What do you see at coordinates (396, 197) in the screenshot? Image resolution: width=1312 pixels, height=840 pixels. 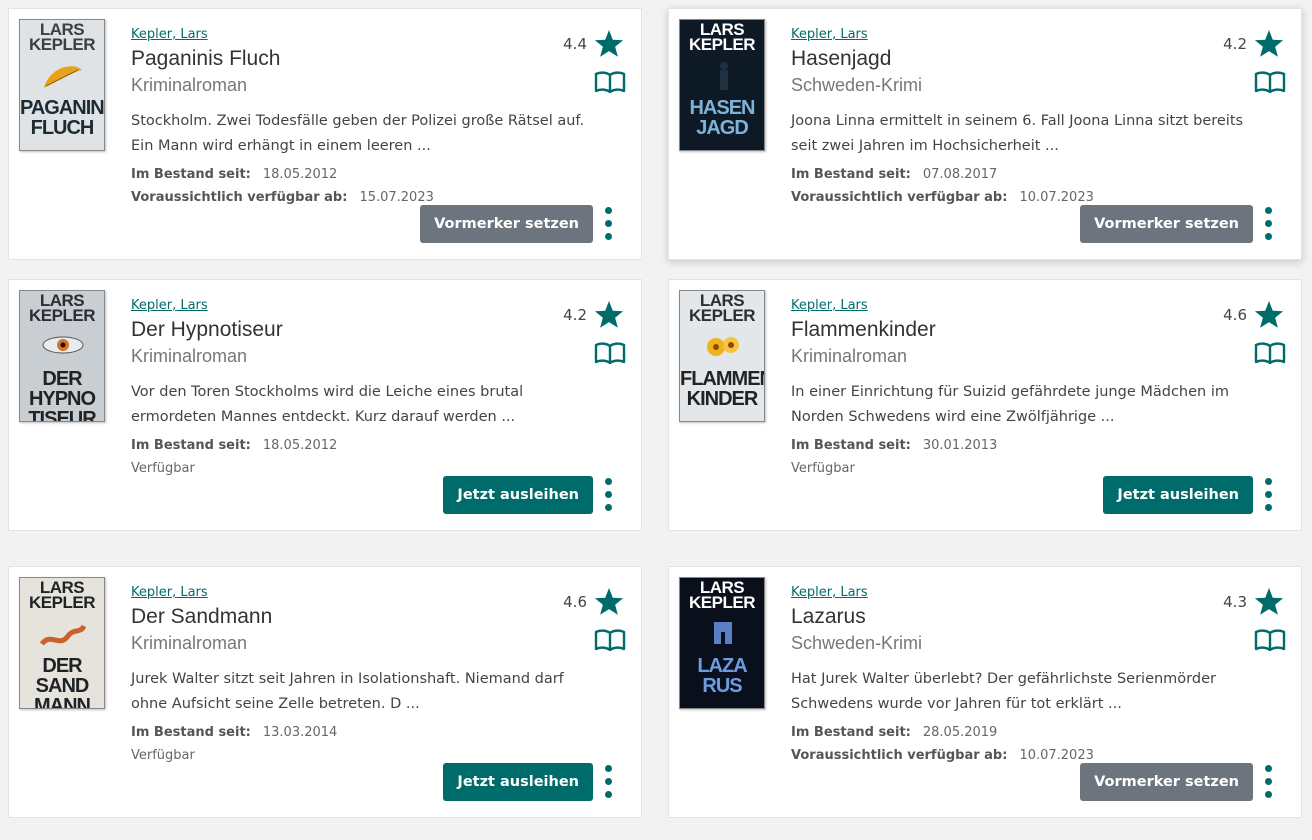 I see `available-from-date: 15.07.2023` at bounding box center [396, 197].